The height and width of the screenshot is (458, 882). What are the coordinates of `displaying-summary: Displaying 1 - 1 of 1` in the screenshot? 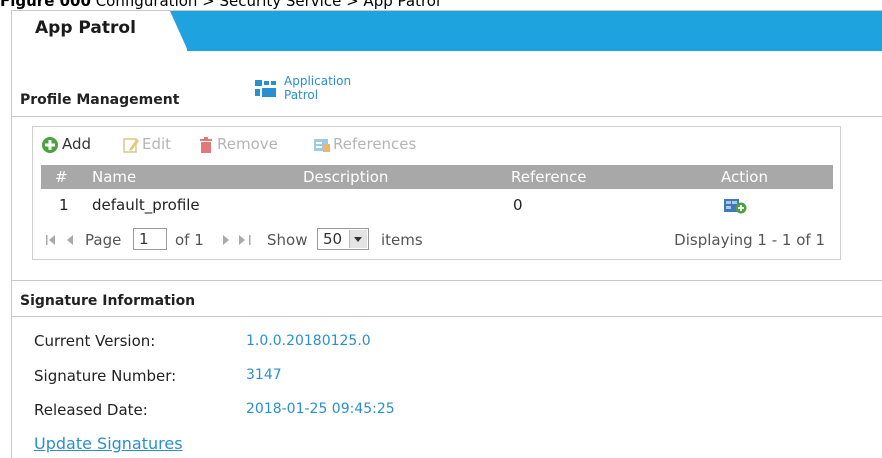 It's located at (749, 240).